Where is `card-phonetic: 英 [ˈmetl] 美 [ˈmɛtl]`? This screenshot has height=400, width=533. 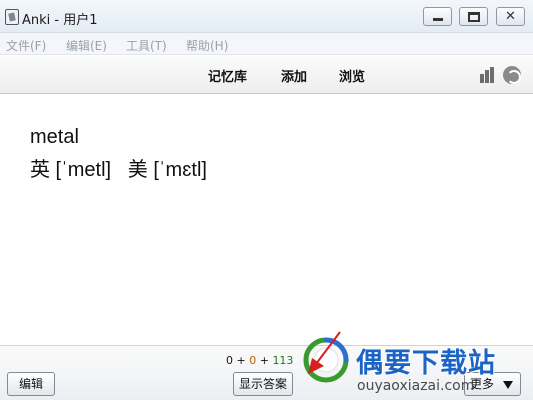 card-phonetic: 英 [ˈmetl] 美 [ˈmɛtl] is located at coordinates (118, 170).